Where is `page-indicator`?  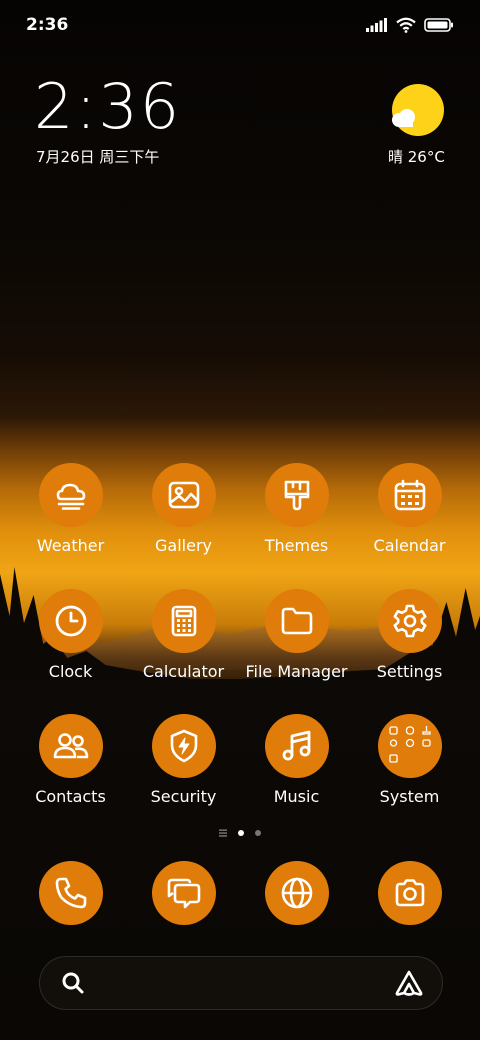 page-indicator is located at coordinates (240, 833).